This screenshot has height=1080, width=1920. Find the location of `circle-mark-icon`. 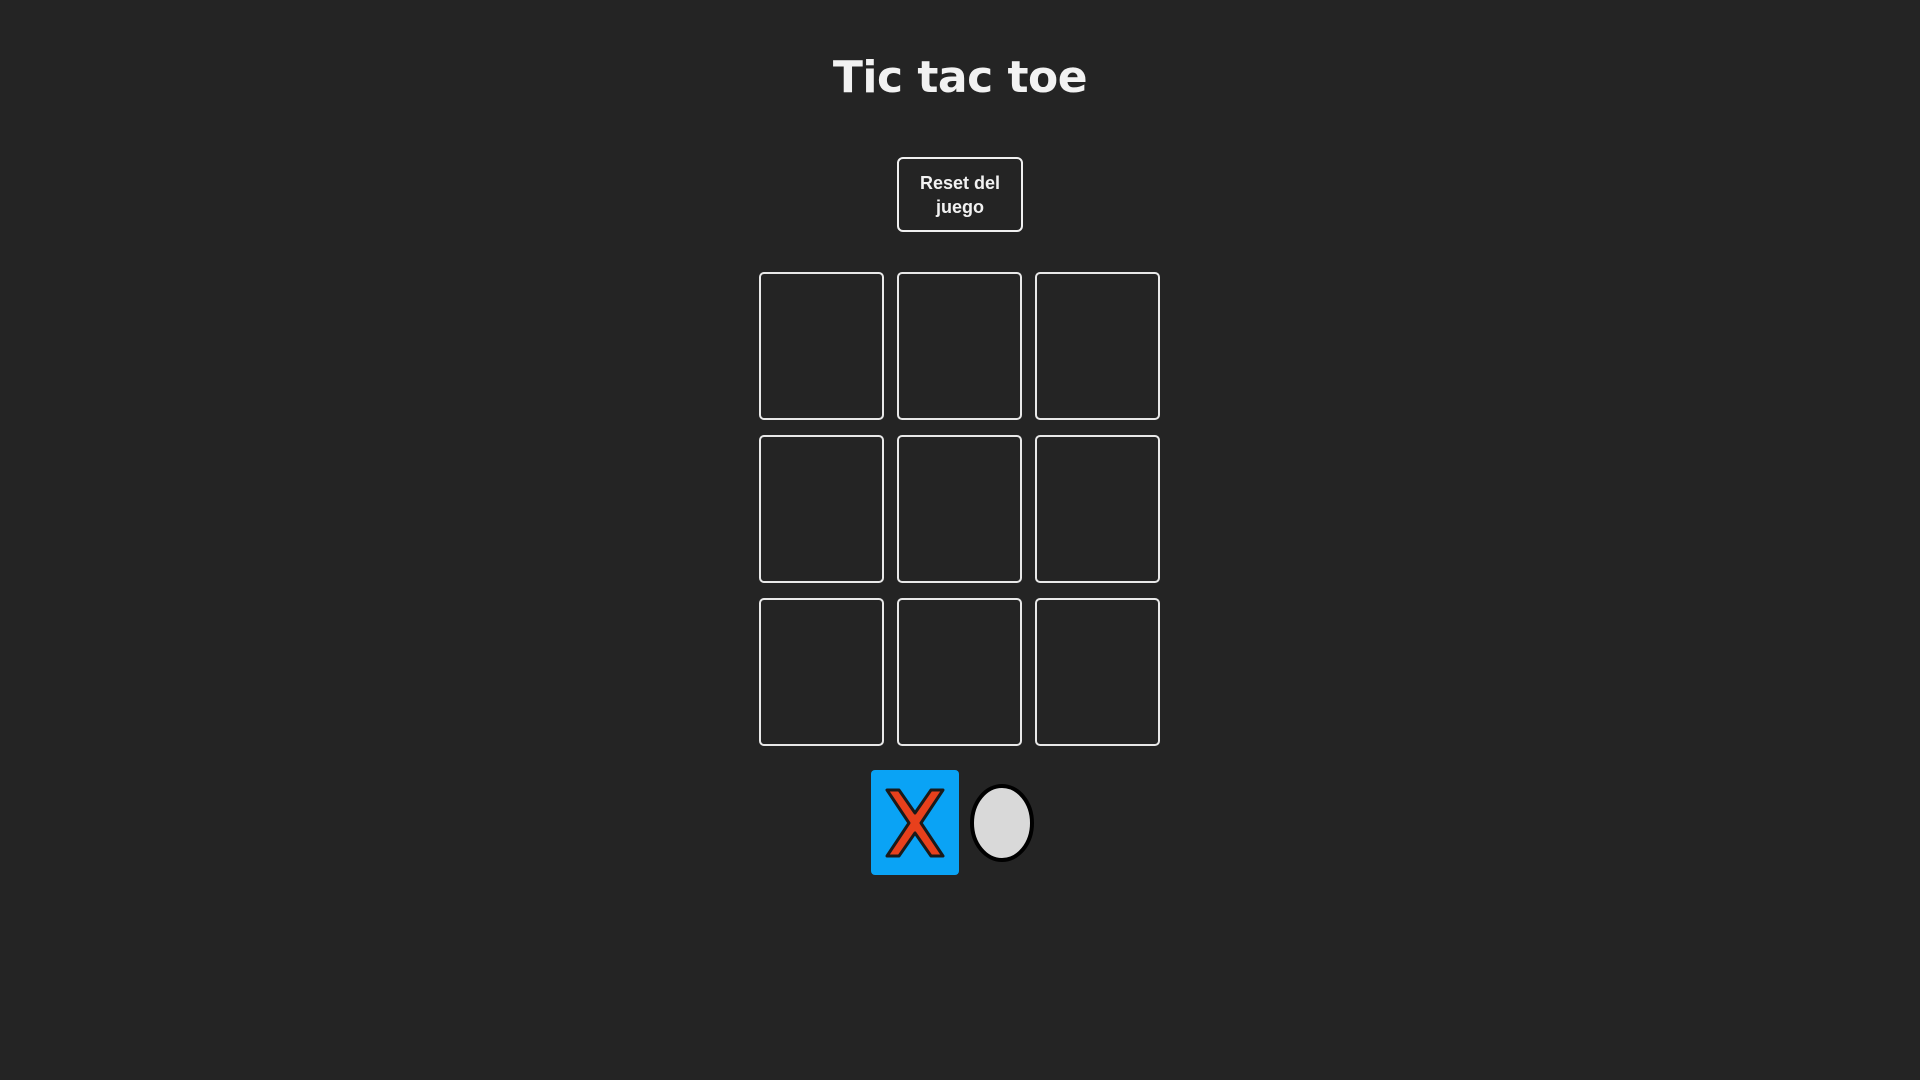

circle-mark-icon is located at coordinates (1002, 822).